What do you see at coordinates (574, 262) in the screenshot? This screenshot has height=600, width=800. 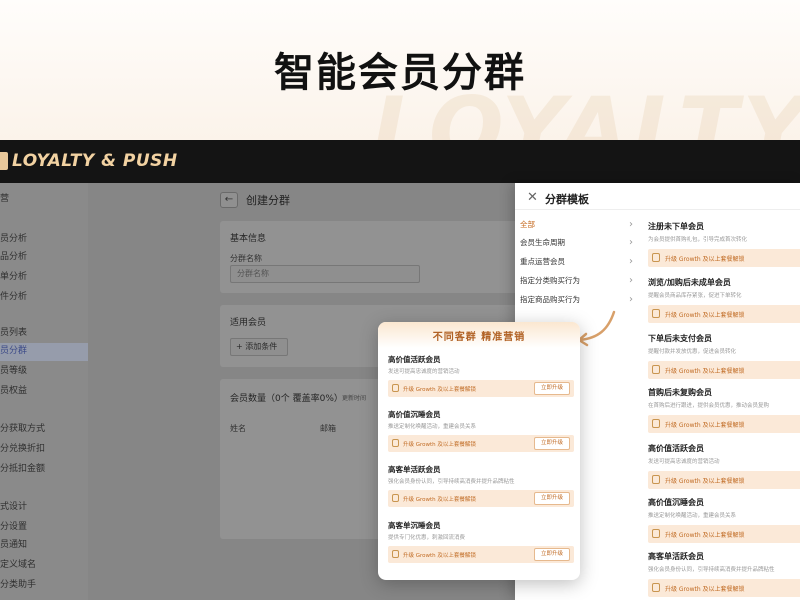 I see `category-key-members: 重点运营会员 ›` at bounding box center [574, 262].